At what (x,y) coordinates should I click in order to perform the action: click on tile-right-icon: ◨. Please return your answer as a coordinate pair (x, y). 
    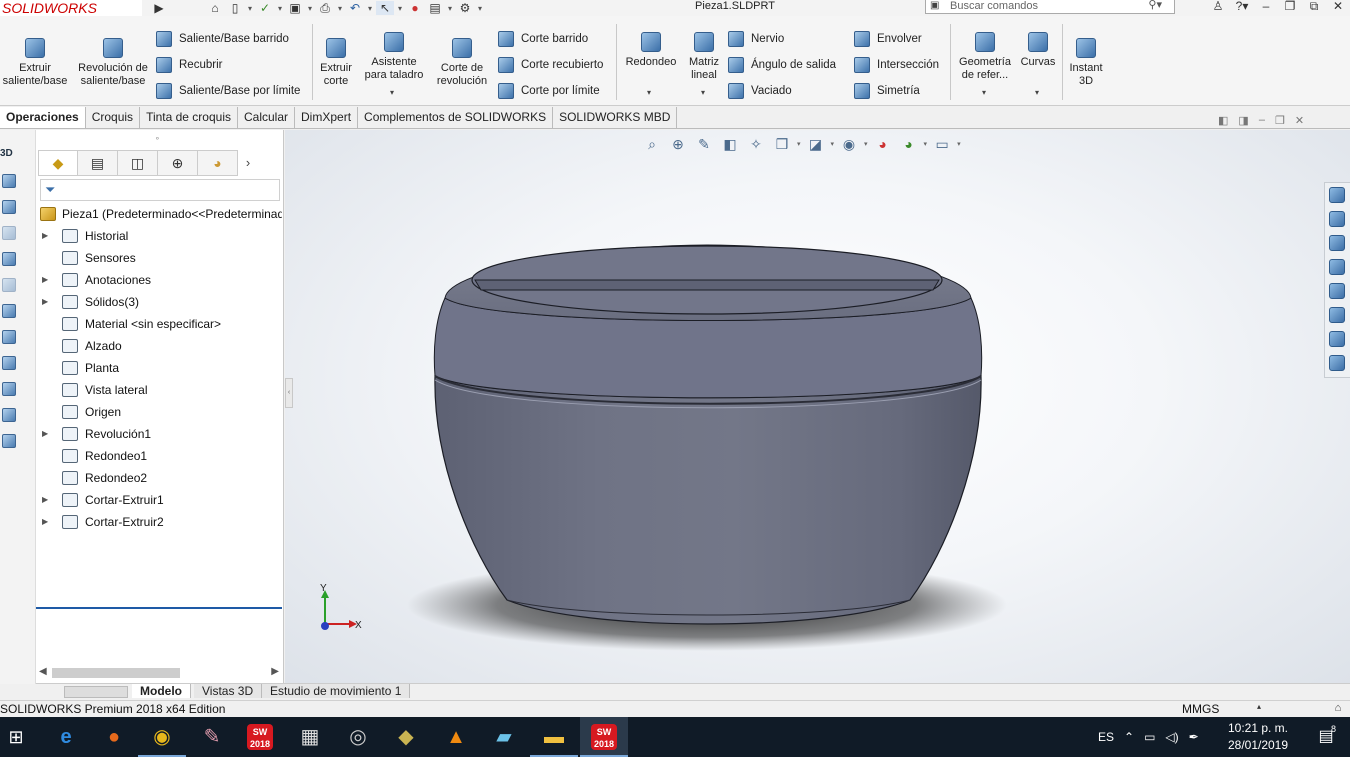
    Looking at the image, I should click on (1243, 120).